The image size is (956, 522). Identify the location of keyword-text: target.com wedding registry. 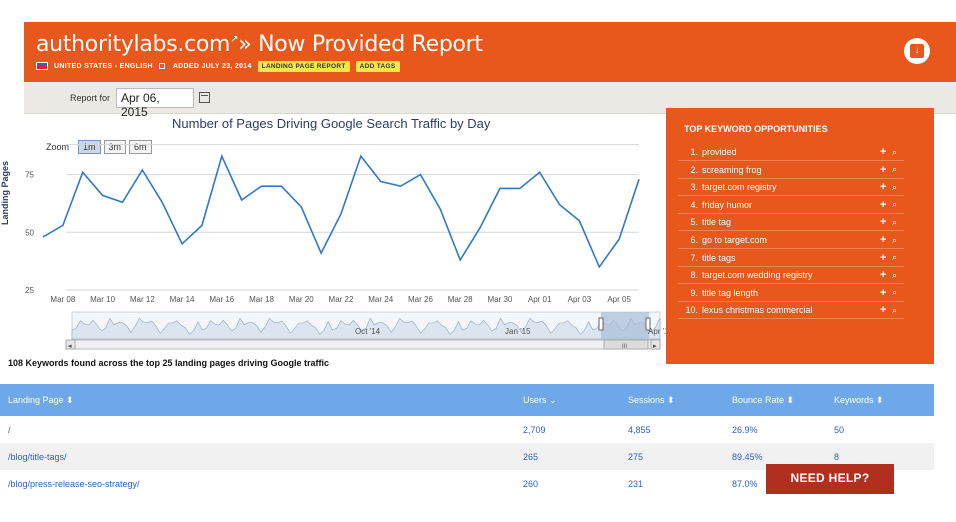
(791, 275).